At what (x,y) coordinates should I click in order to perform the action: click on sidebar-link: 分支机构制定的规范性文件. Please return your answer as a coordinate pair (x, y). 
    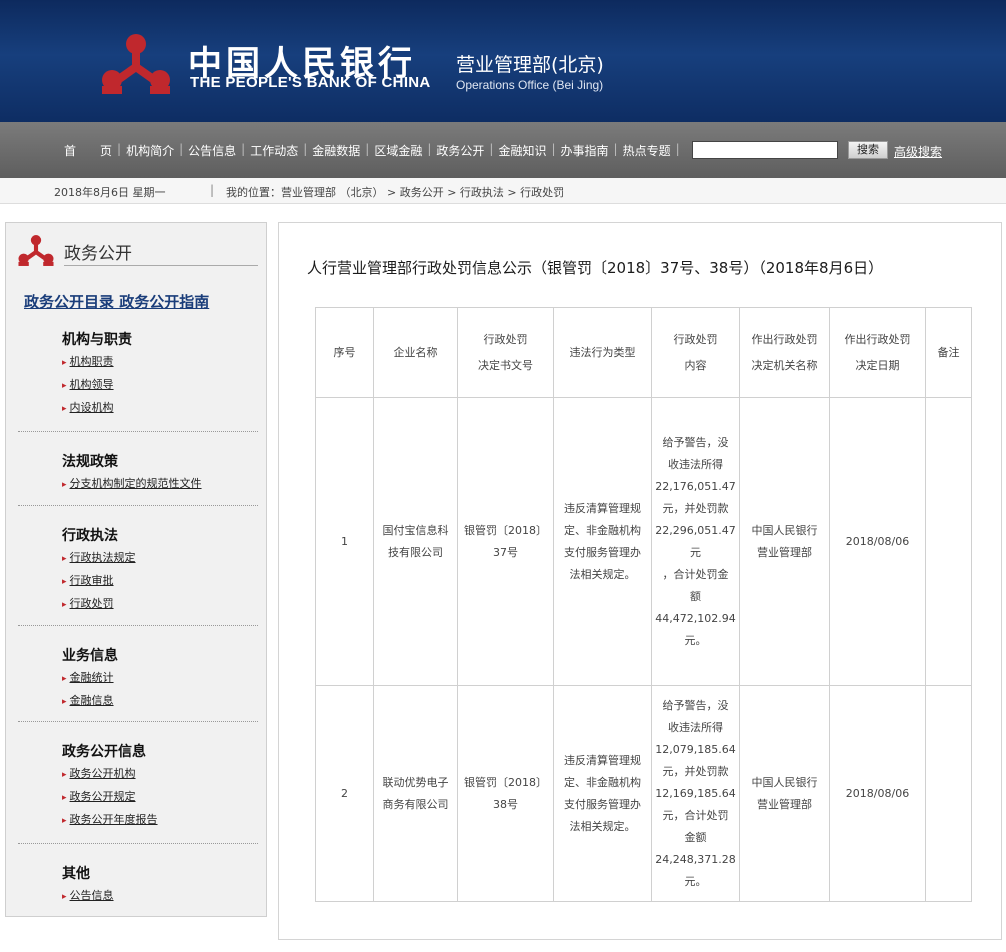
    Looking at the image, I should click on (162, 484).